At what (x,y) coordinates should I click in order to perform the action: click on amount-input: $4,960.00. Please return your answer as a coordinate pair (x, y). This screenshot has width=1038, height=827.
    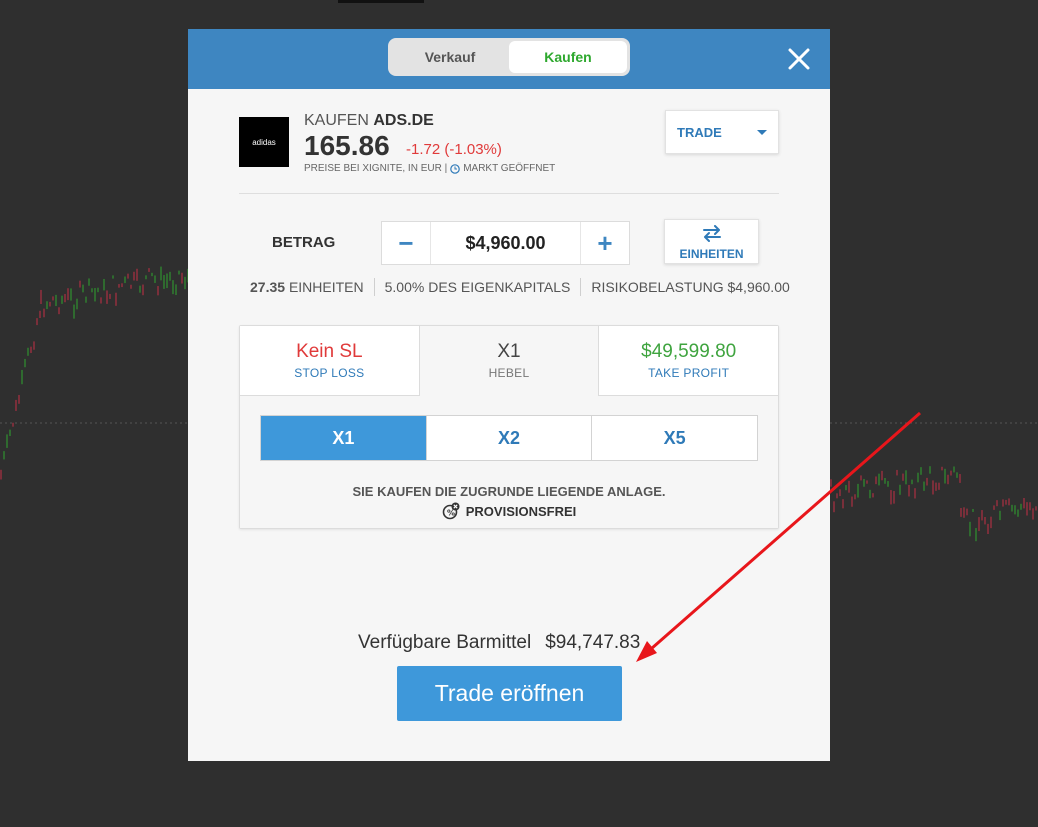
    Looking at the image, I should click on (505, 243).